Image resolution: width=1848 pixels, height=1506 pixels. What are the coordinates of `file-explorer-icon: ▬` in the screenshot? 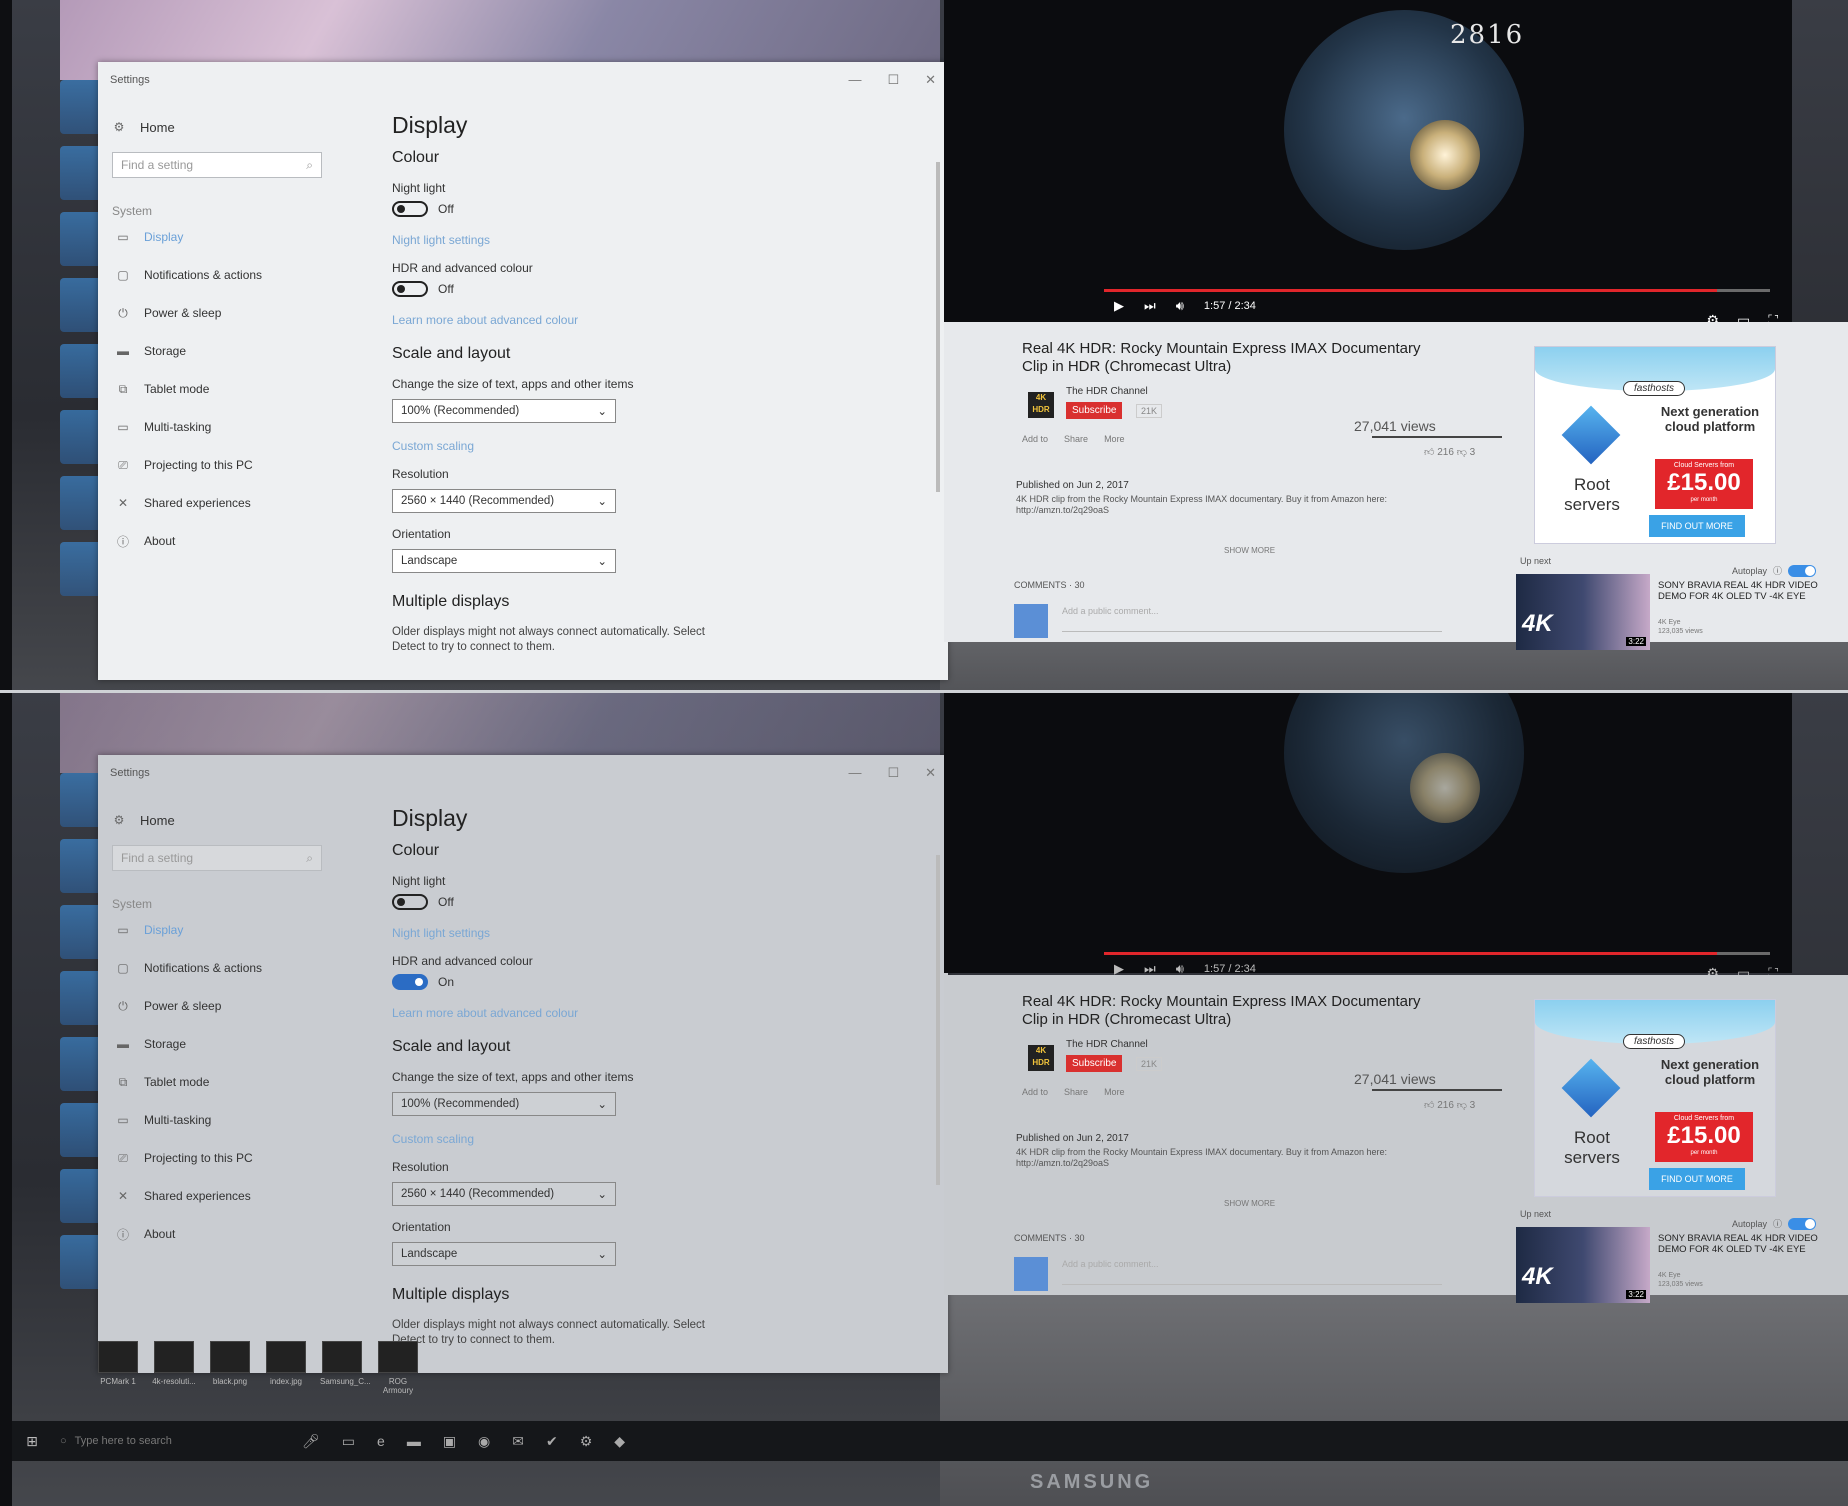 It's located at (414, 1441).